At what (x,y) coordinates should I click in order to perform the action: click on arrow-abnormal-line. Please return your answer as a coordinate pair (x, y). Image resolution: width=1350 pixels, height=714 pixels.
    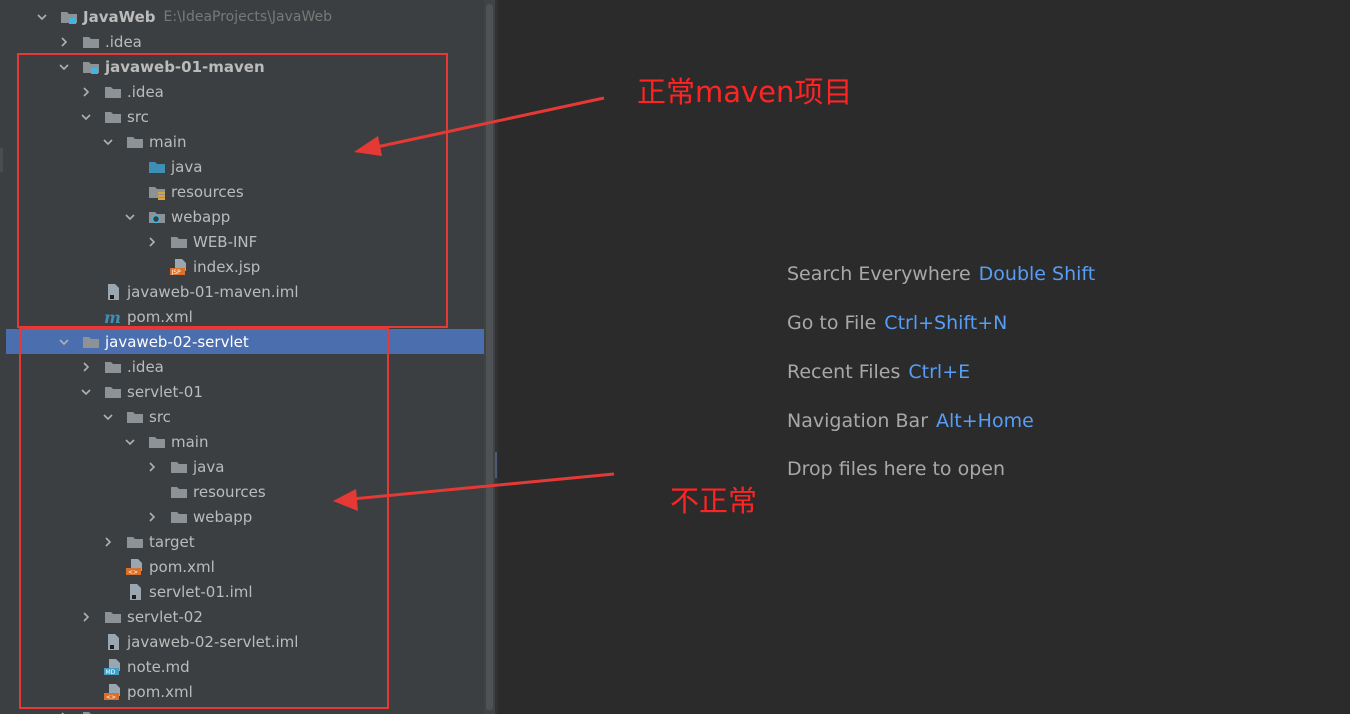
    Looking at the image, I should click on (483, 486).